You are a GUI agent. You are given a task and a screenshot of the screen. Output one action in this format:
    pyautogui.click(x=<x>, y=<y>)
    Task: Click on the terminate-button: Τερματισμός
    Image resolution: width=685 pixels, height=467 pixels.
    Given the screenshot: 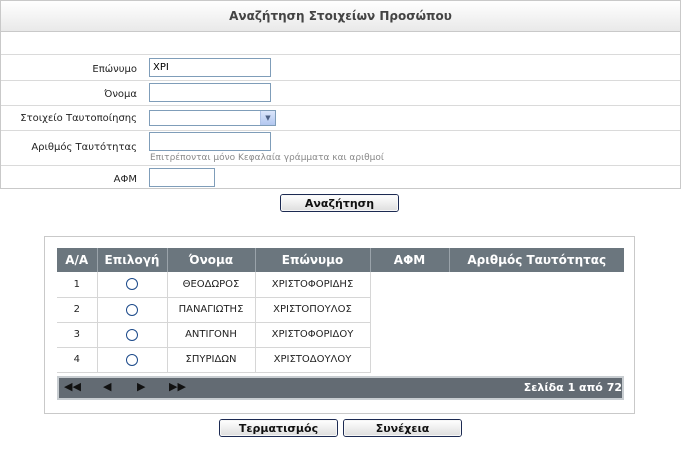 What is the action you would take?
    pyautogui.click(x=278, y=428)
    